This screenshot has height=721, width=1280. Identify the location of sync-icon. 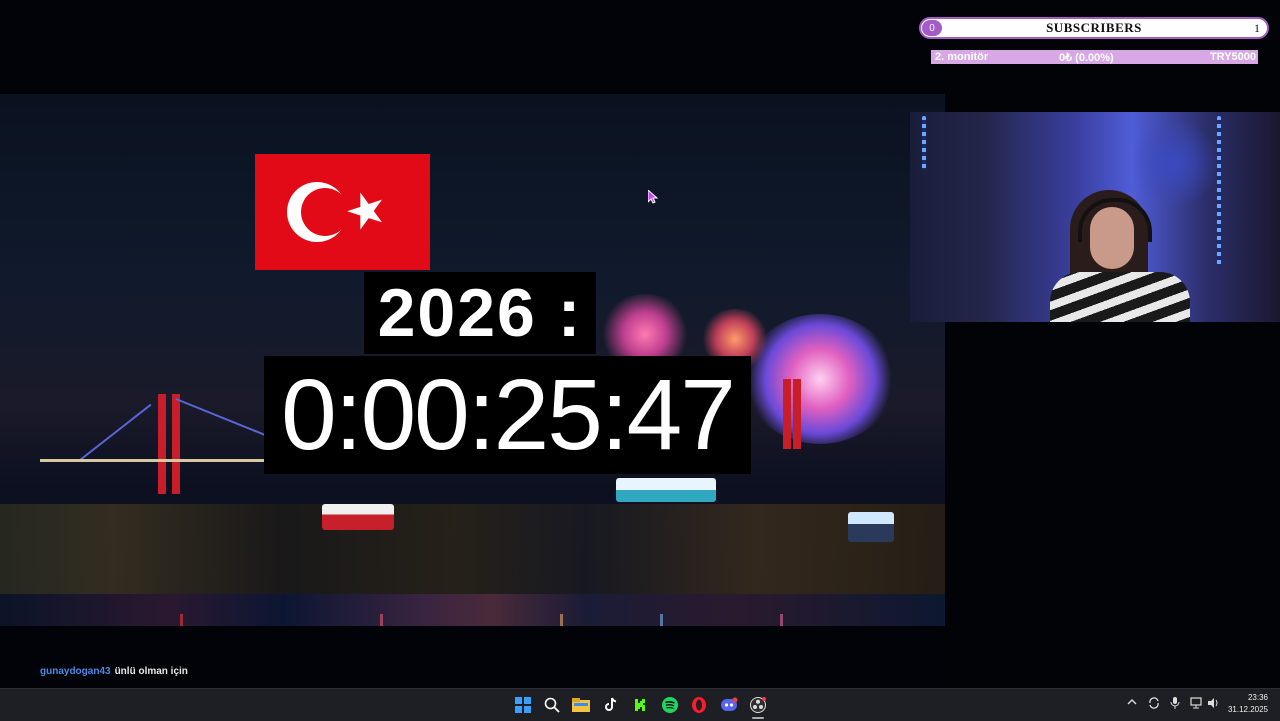
(1154, 704).